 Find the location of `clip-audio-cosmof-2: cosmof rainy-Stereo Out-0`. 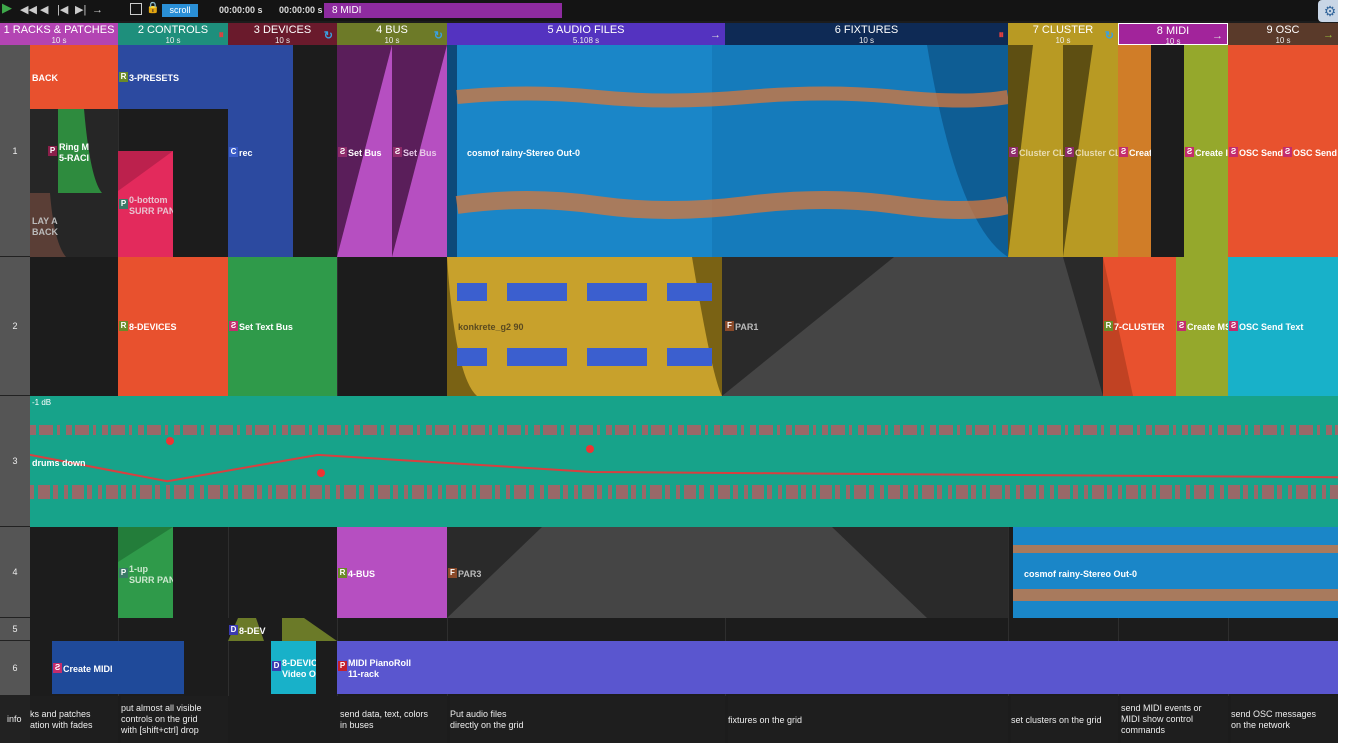

clip-audio-cosmof-2: cosmof rainy-Stereo Out-0 is located at coordinates (1175, 572).